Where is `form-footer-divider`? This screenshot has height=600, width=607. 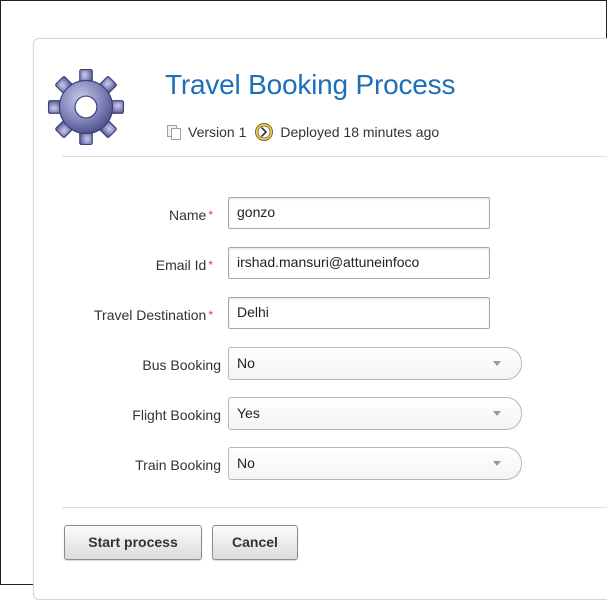 form-footer-divider is located at coordinates (334, 507).